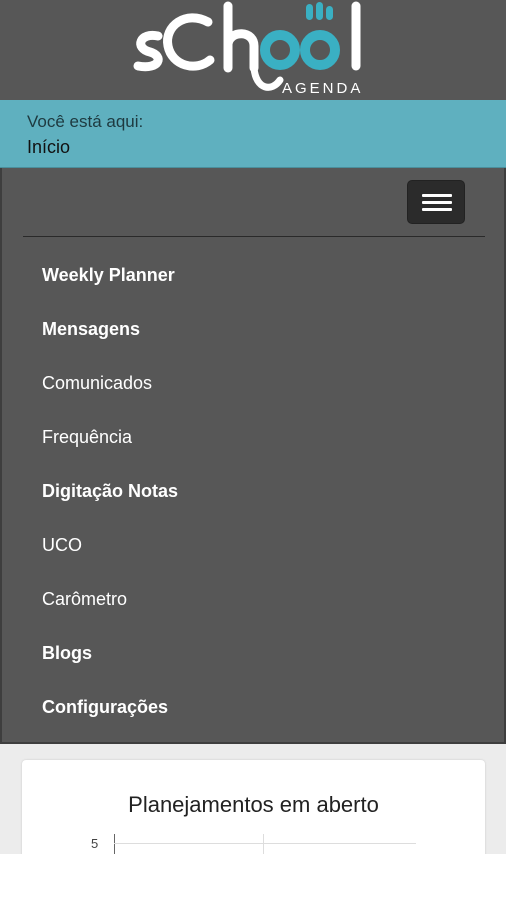  What do you see at coordinates (322, 88) in the screenshot?
I see `logo-subtitle: AGENDA` at bounding box center [322, 88].